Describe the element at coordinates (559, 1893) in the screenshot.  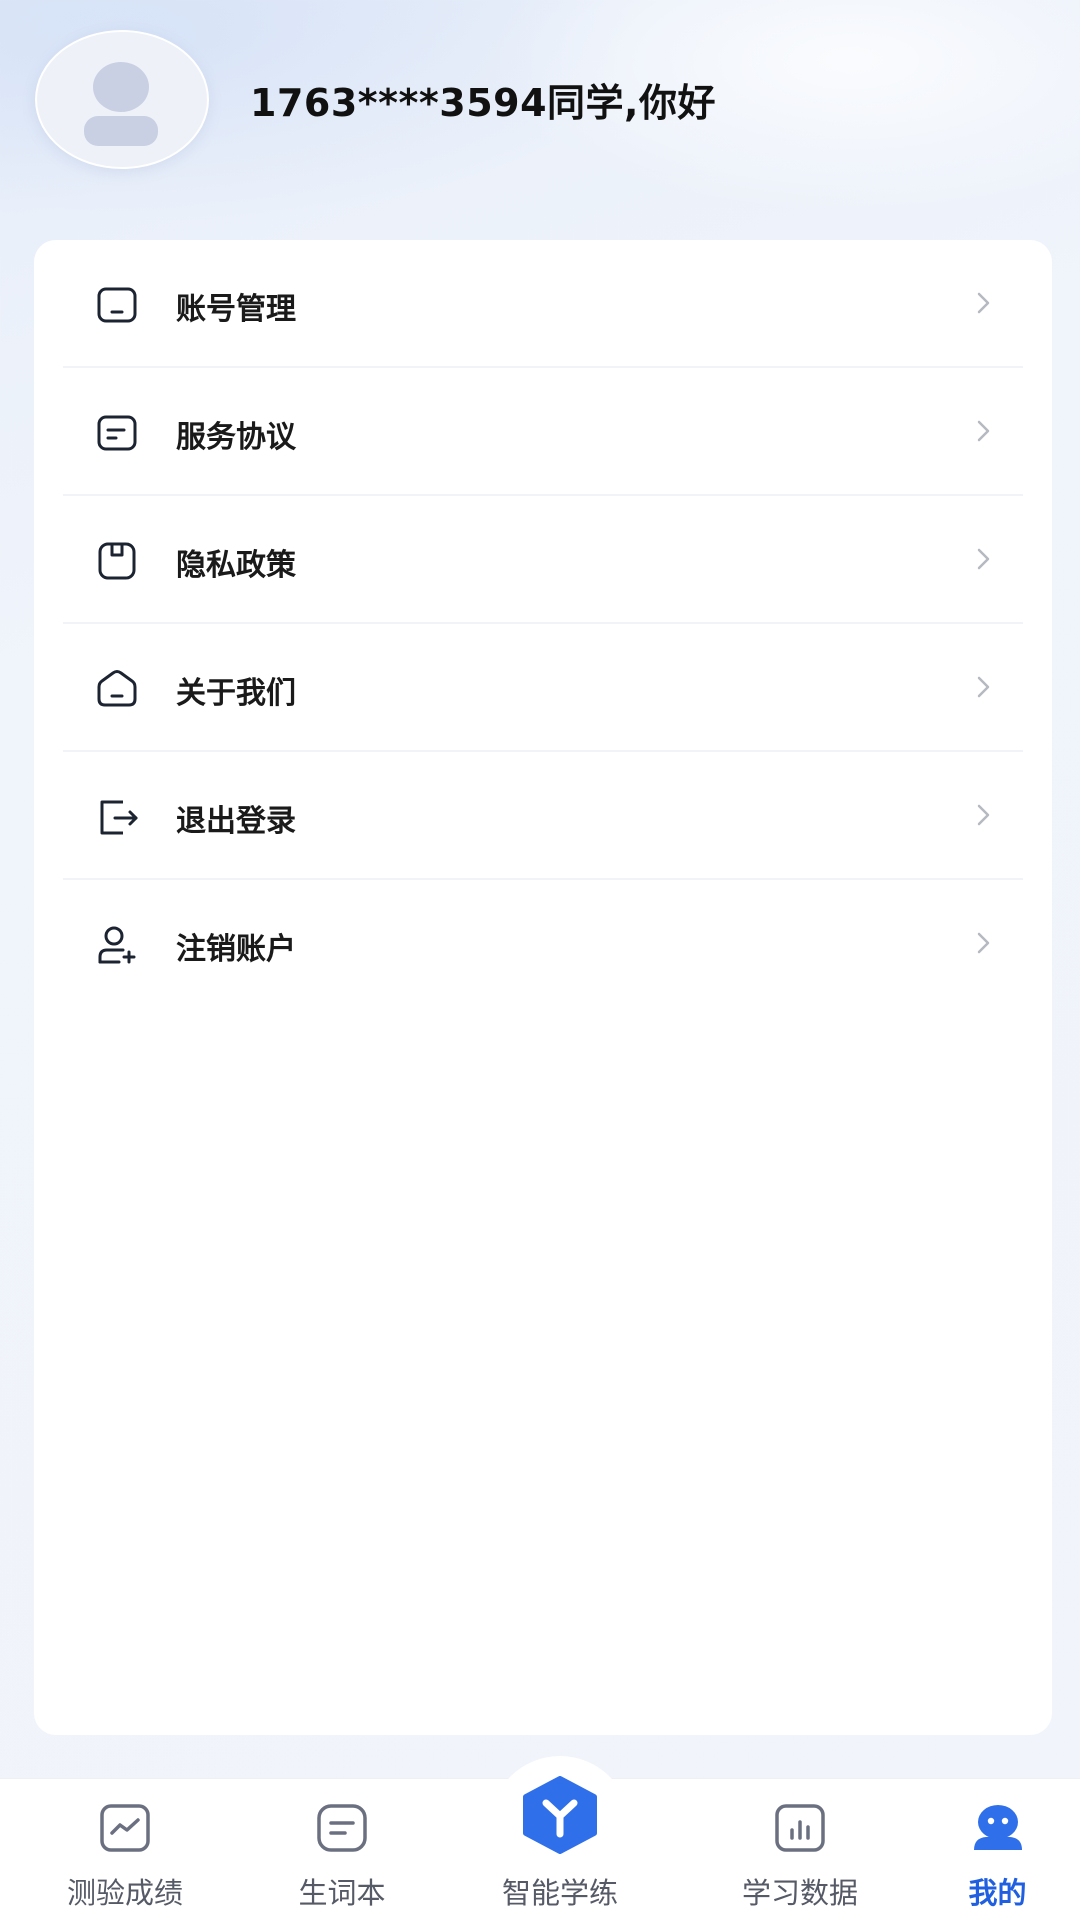
I see `tab-label: 智能学练` at that location.